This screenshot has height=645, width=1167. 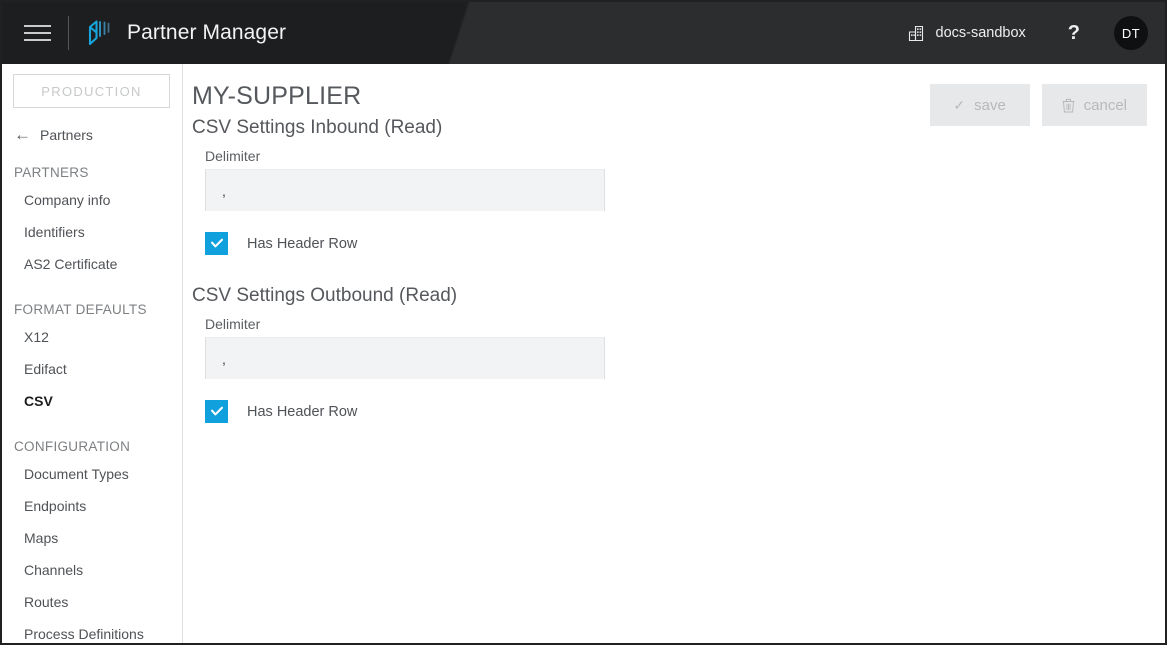 I want to click on hamburger-menu-icon, so click(x=37, y=33).